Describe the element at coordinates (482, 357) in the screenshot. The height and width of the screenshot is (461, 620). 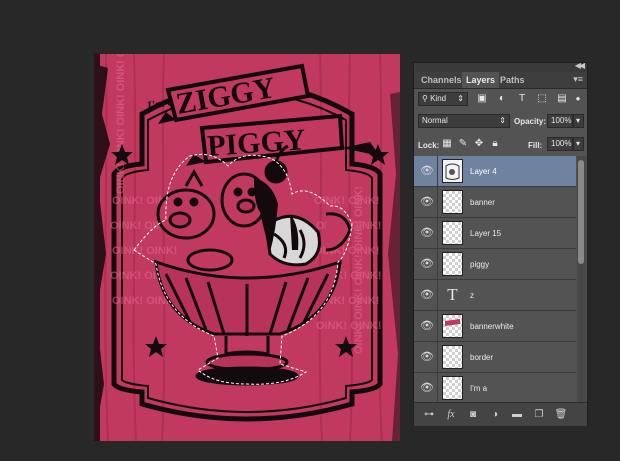
I see `layer-name: border` at that location.